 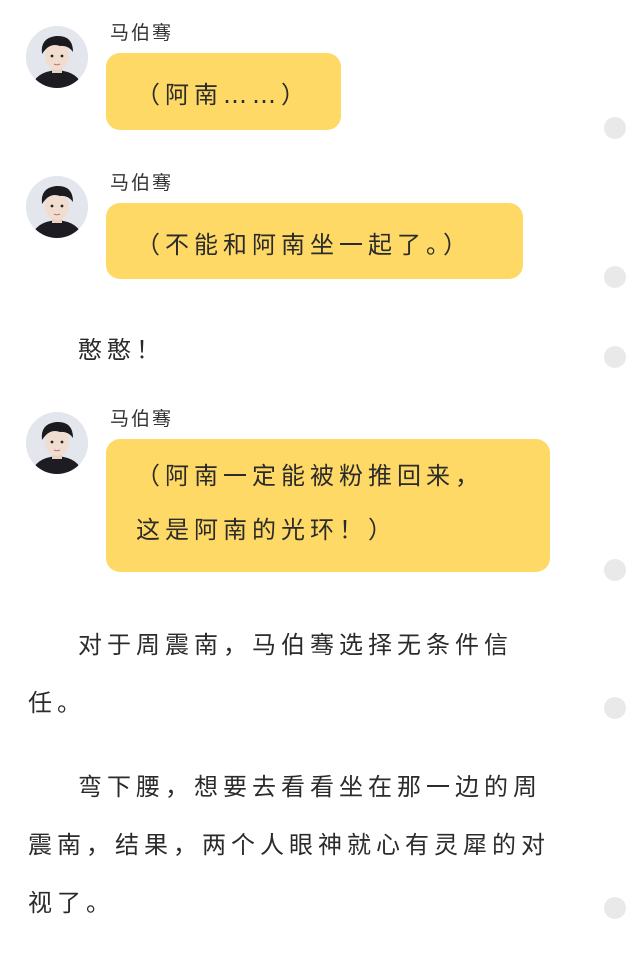 I want to click on message-bubble: （阿南一定能被粉推回来， 这是阿南的光环！）, so click(x=328, y=505).